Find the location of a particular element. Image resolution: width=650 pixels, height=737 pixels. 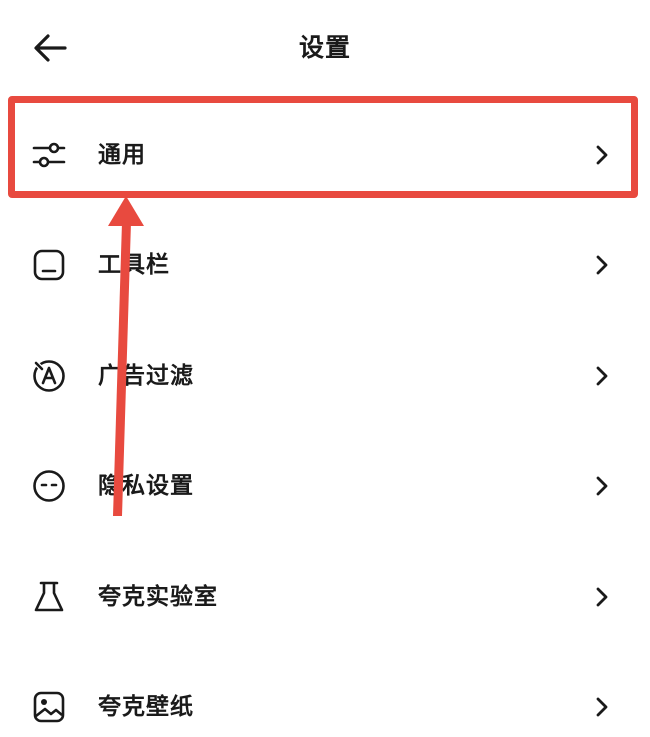

header: 设置 is located at coordinates (325, 46).